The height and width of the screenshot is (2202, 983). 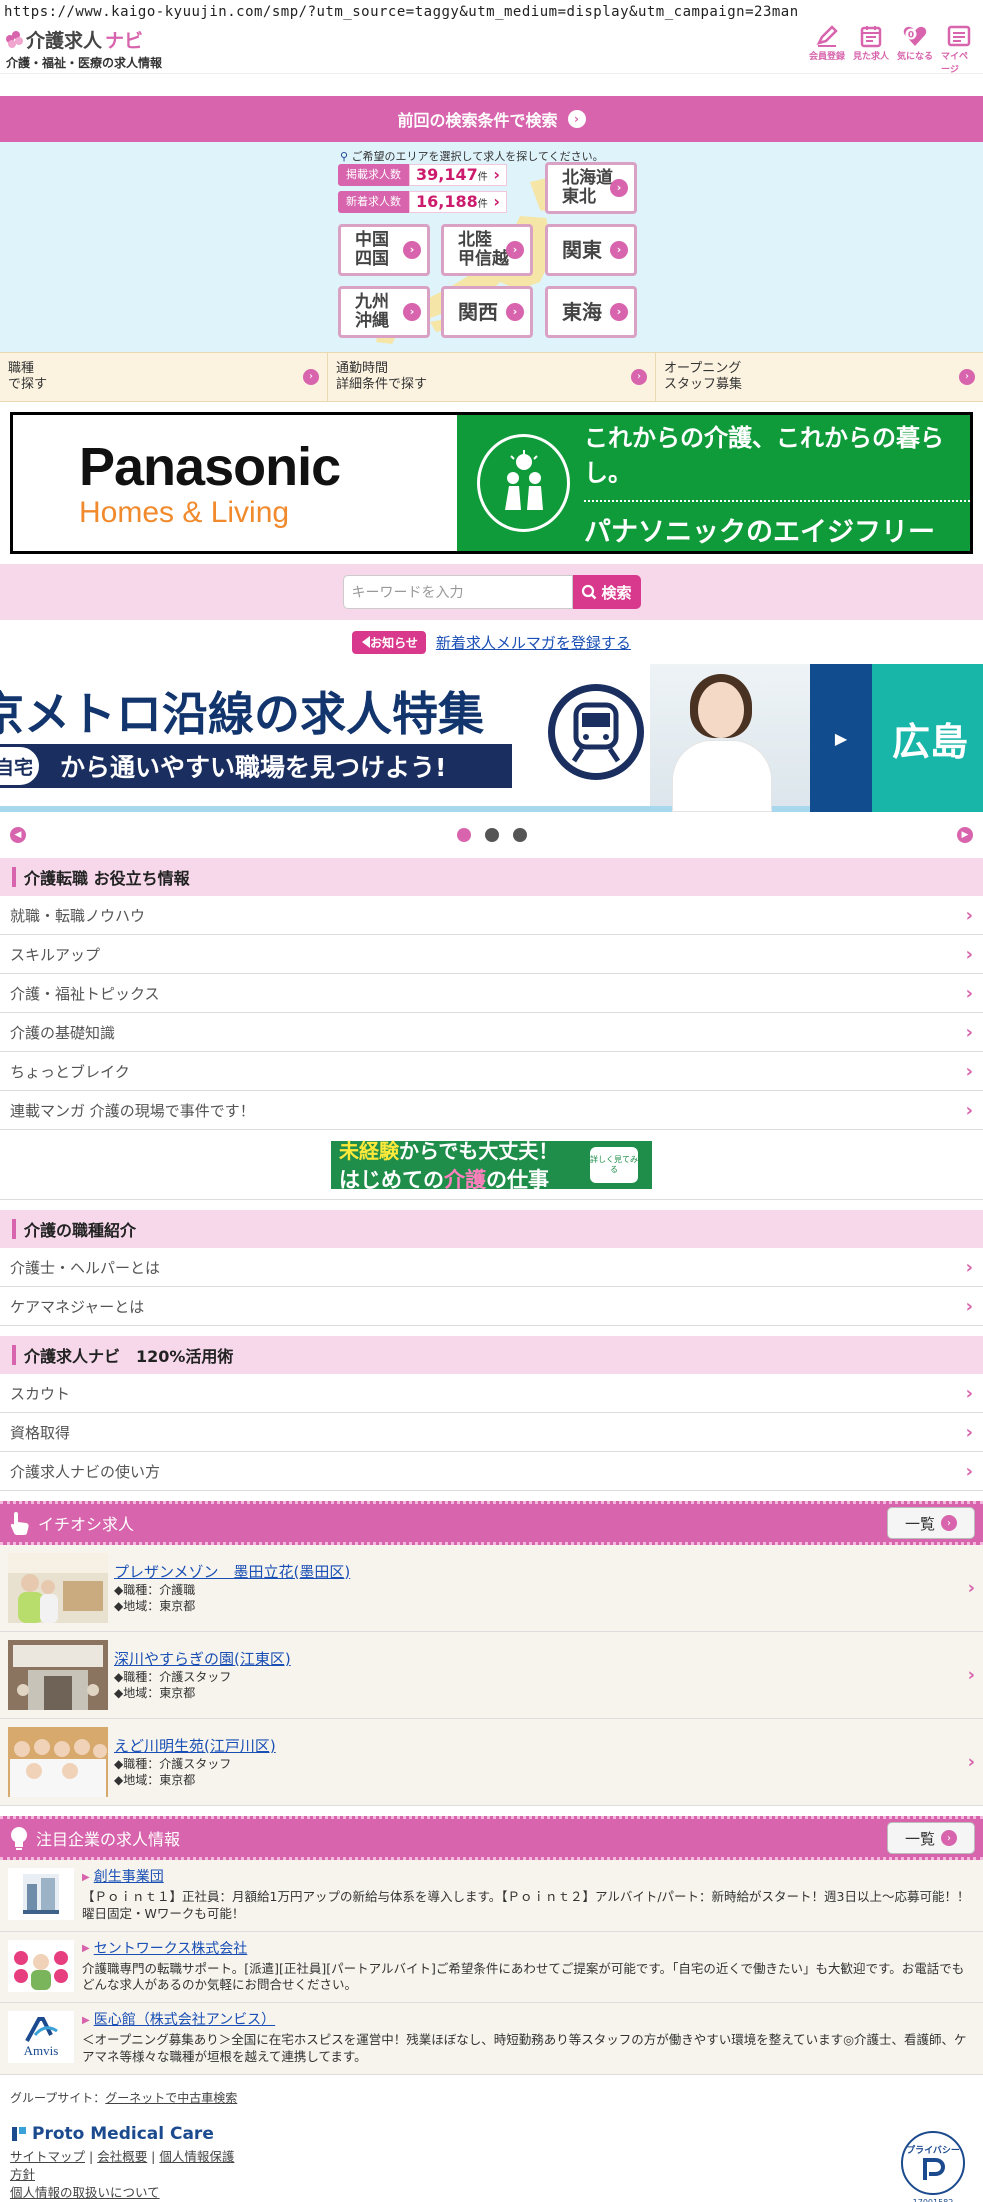 I want to click on inexperienced-banner-wrap: 未経験からでも大丈夫！ はじめての介護の仕事 詳しく見てみる, so click(x=491, y=1165).